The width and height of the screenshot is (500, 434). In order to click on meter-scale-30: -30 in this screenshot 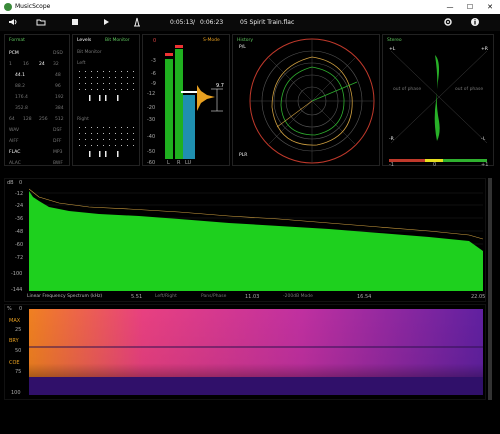, I will do `click(151, 120)`.